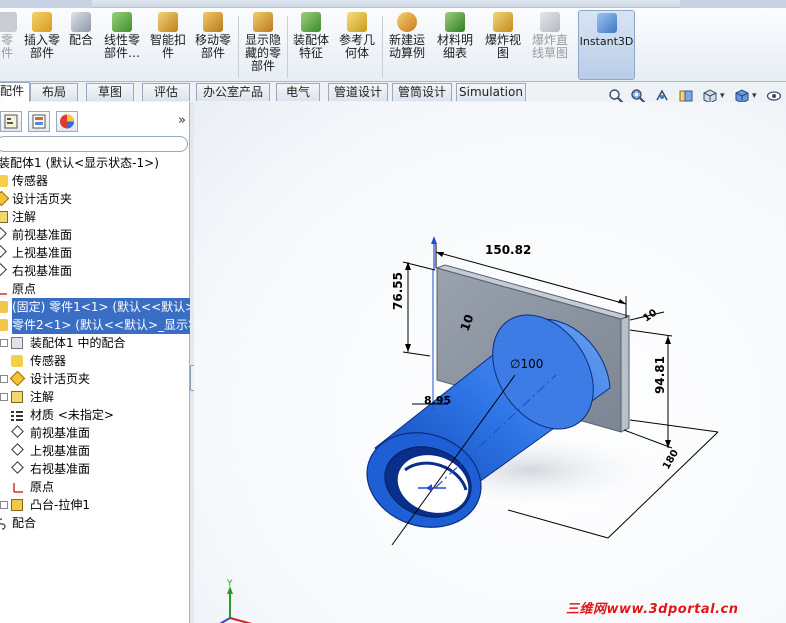 The width and height of the screenshot is (786, 623). What do you see at coordinates (455, 22) in the screenshot?
I see `bill-of-materials-icon` at bounding box center [455, 22].